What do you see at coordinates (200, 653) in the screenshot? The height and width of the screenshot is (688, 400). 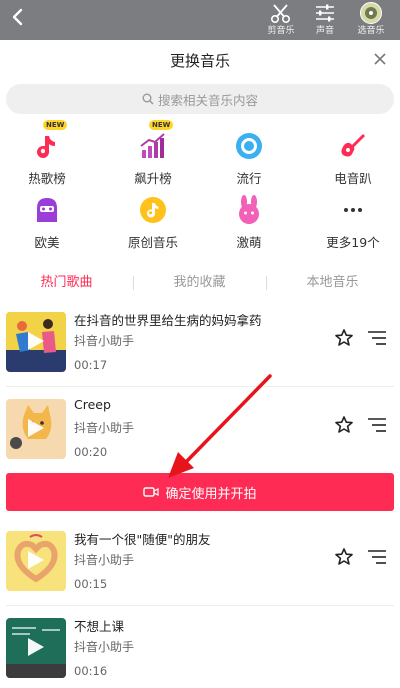 I see `song-item: 不想上课 抖音小助手 00:16` at bounding box center [200, 653].